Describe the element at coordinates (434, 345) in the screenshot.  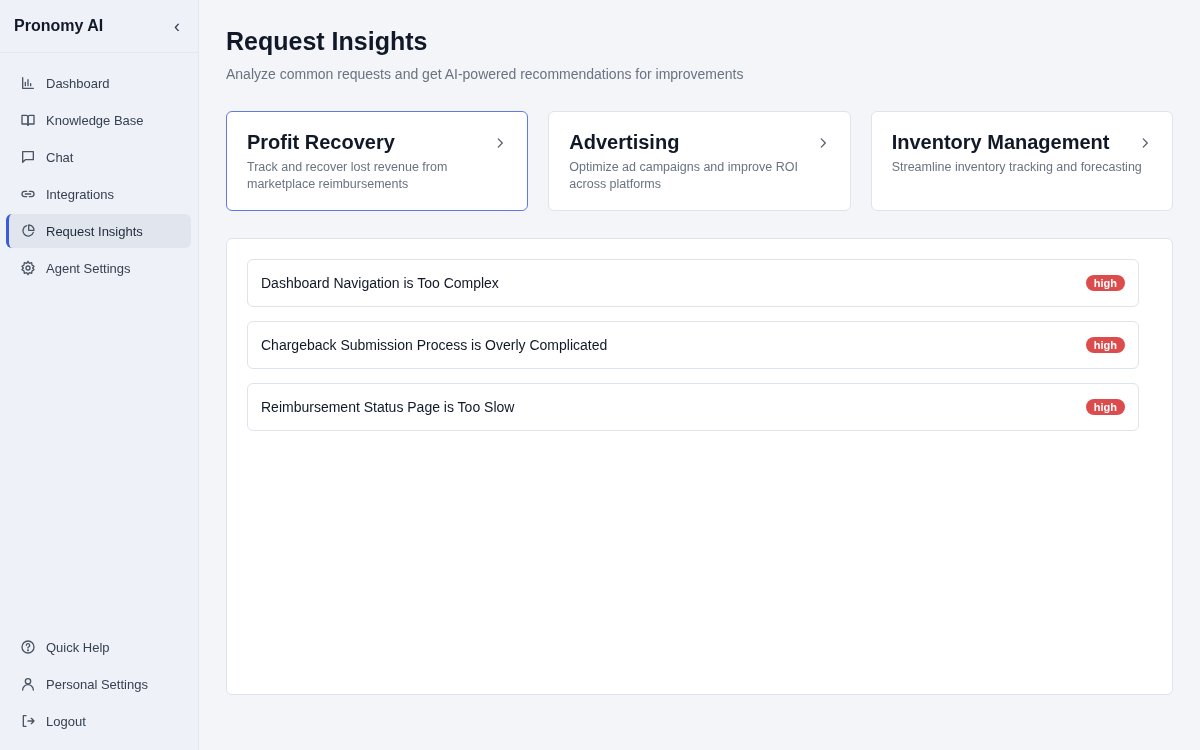
I see `insight-title: Chargeback Submission Process is Overly Complicated` at that location.